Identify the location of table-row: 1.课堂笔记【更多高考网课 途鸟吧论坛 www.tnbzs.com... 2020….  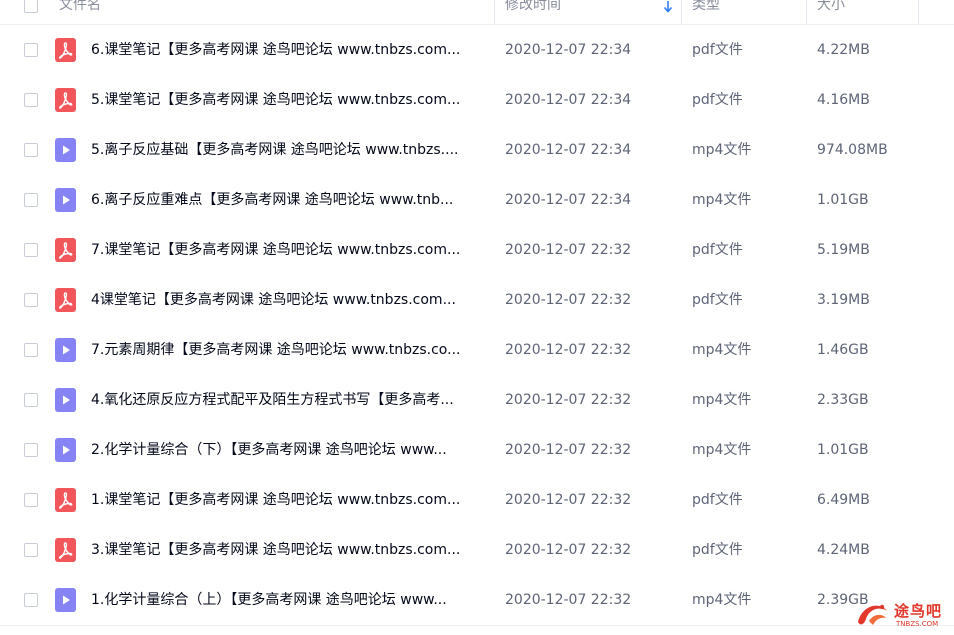
(477, 500).